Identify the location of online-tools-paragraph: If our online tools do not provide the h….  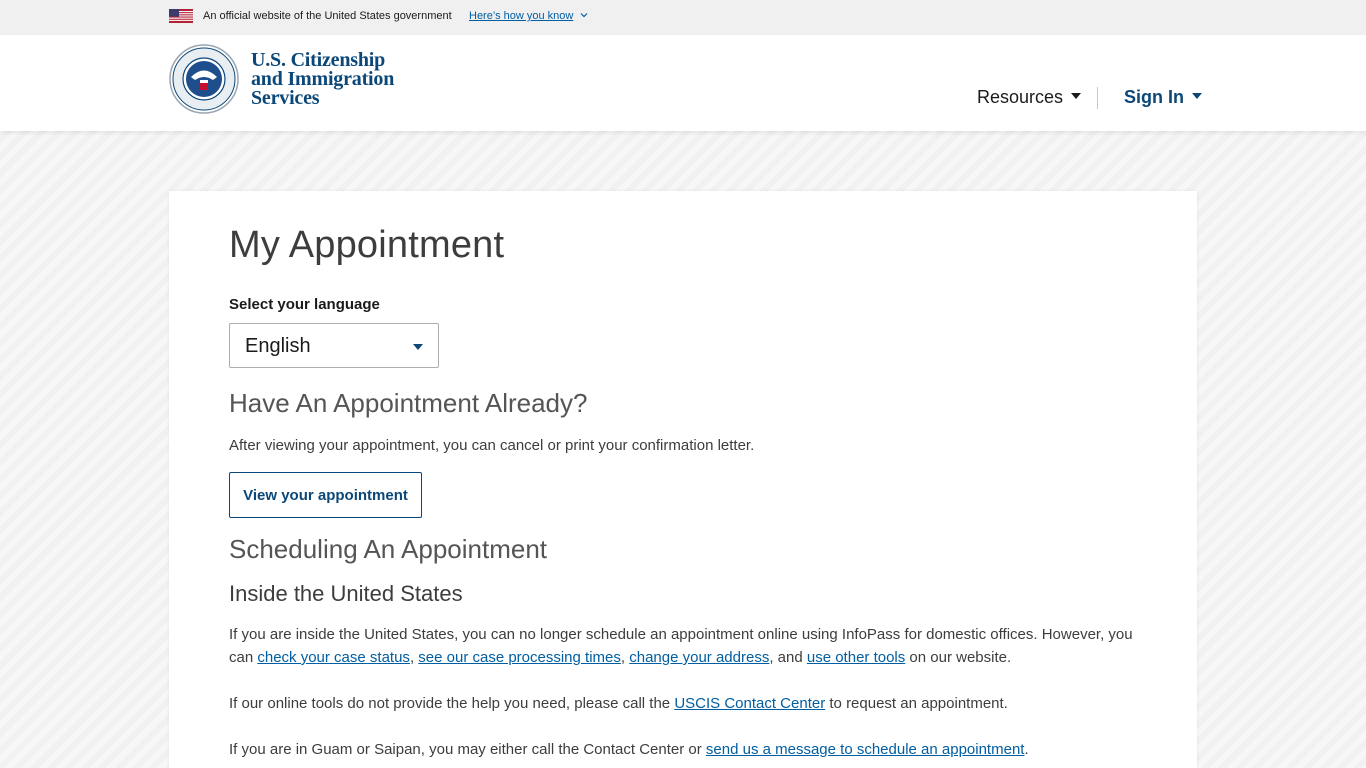
(689, 703).